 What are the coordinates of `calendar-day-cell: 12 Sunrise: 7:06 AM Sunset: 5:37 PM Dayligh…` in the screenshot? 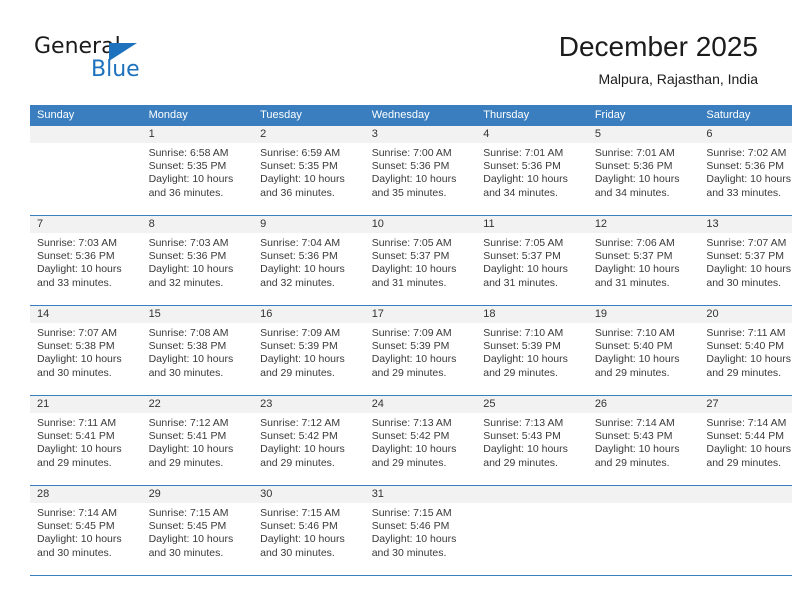 It's located at (643, 260).